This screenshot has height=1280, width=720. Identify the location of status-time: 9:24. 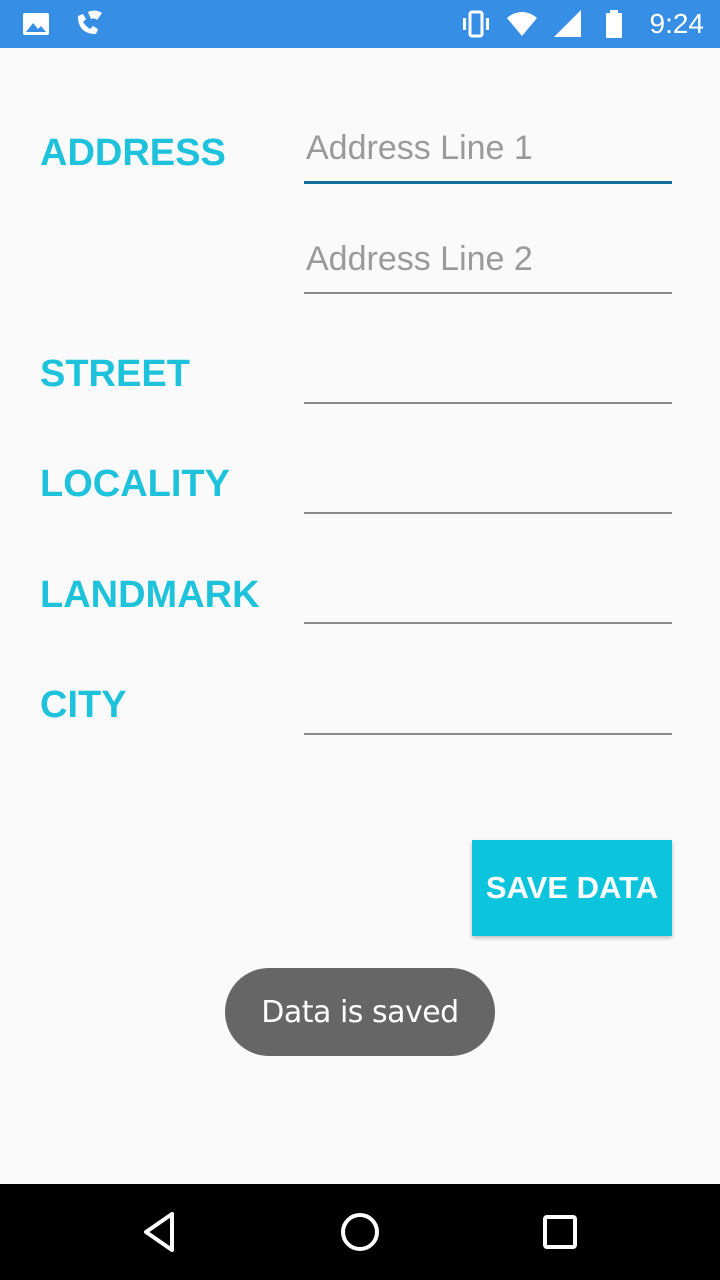
(677, 23).